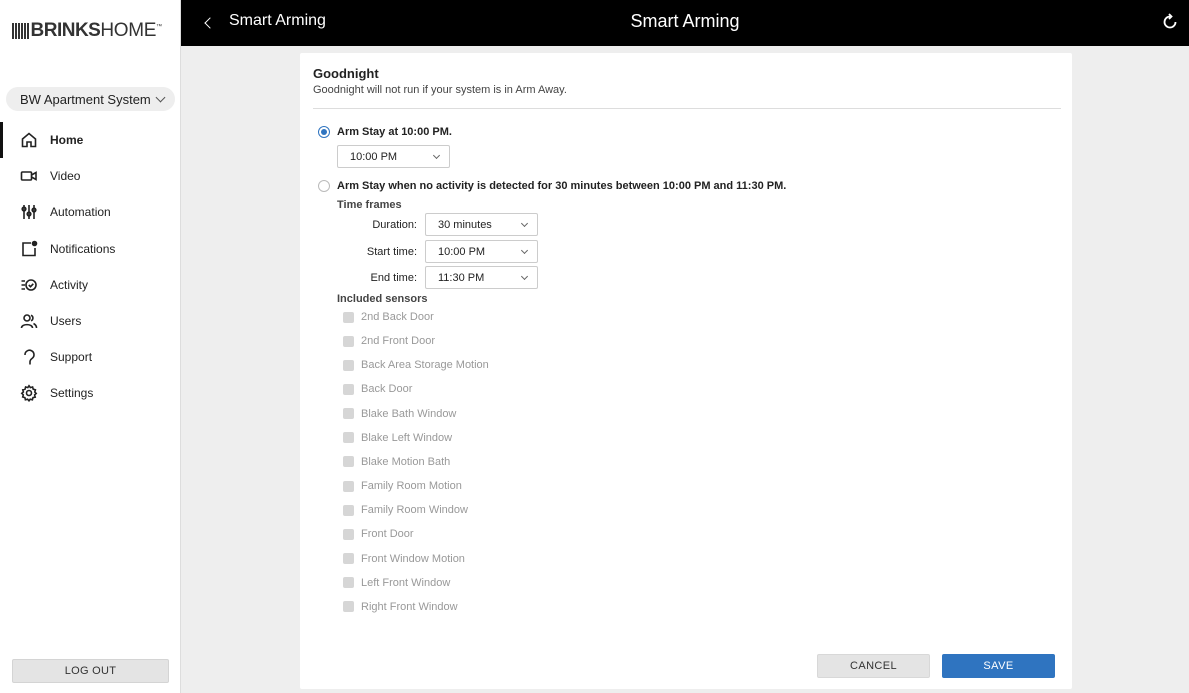 The height and width of the screenshot is (693, 1189). I want to click on refresh-button, so click(1170, 22).